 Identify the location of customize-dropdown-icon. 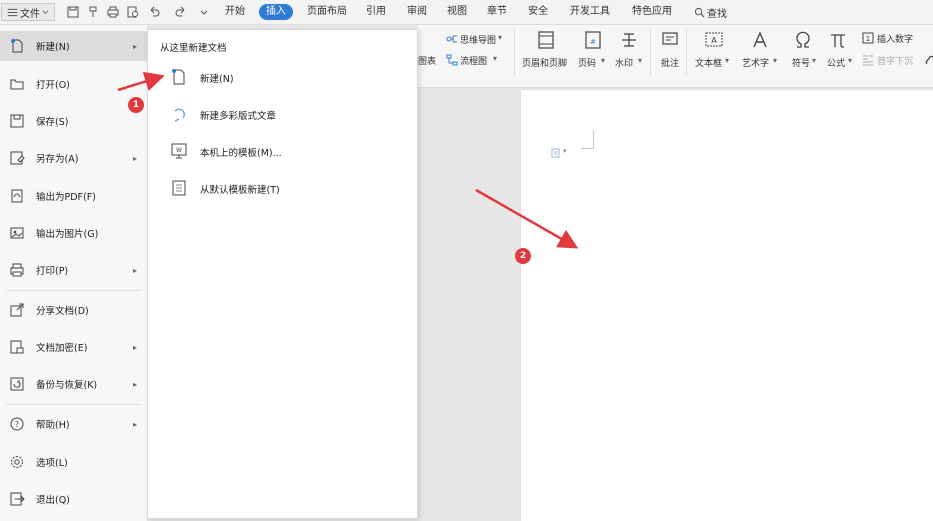
(204, 12).